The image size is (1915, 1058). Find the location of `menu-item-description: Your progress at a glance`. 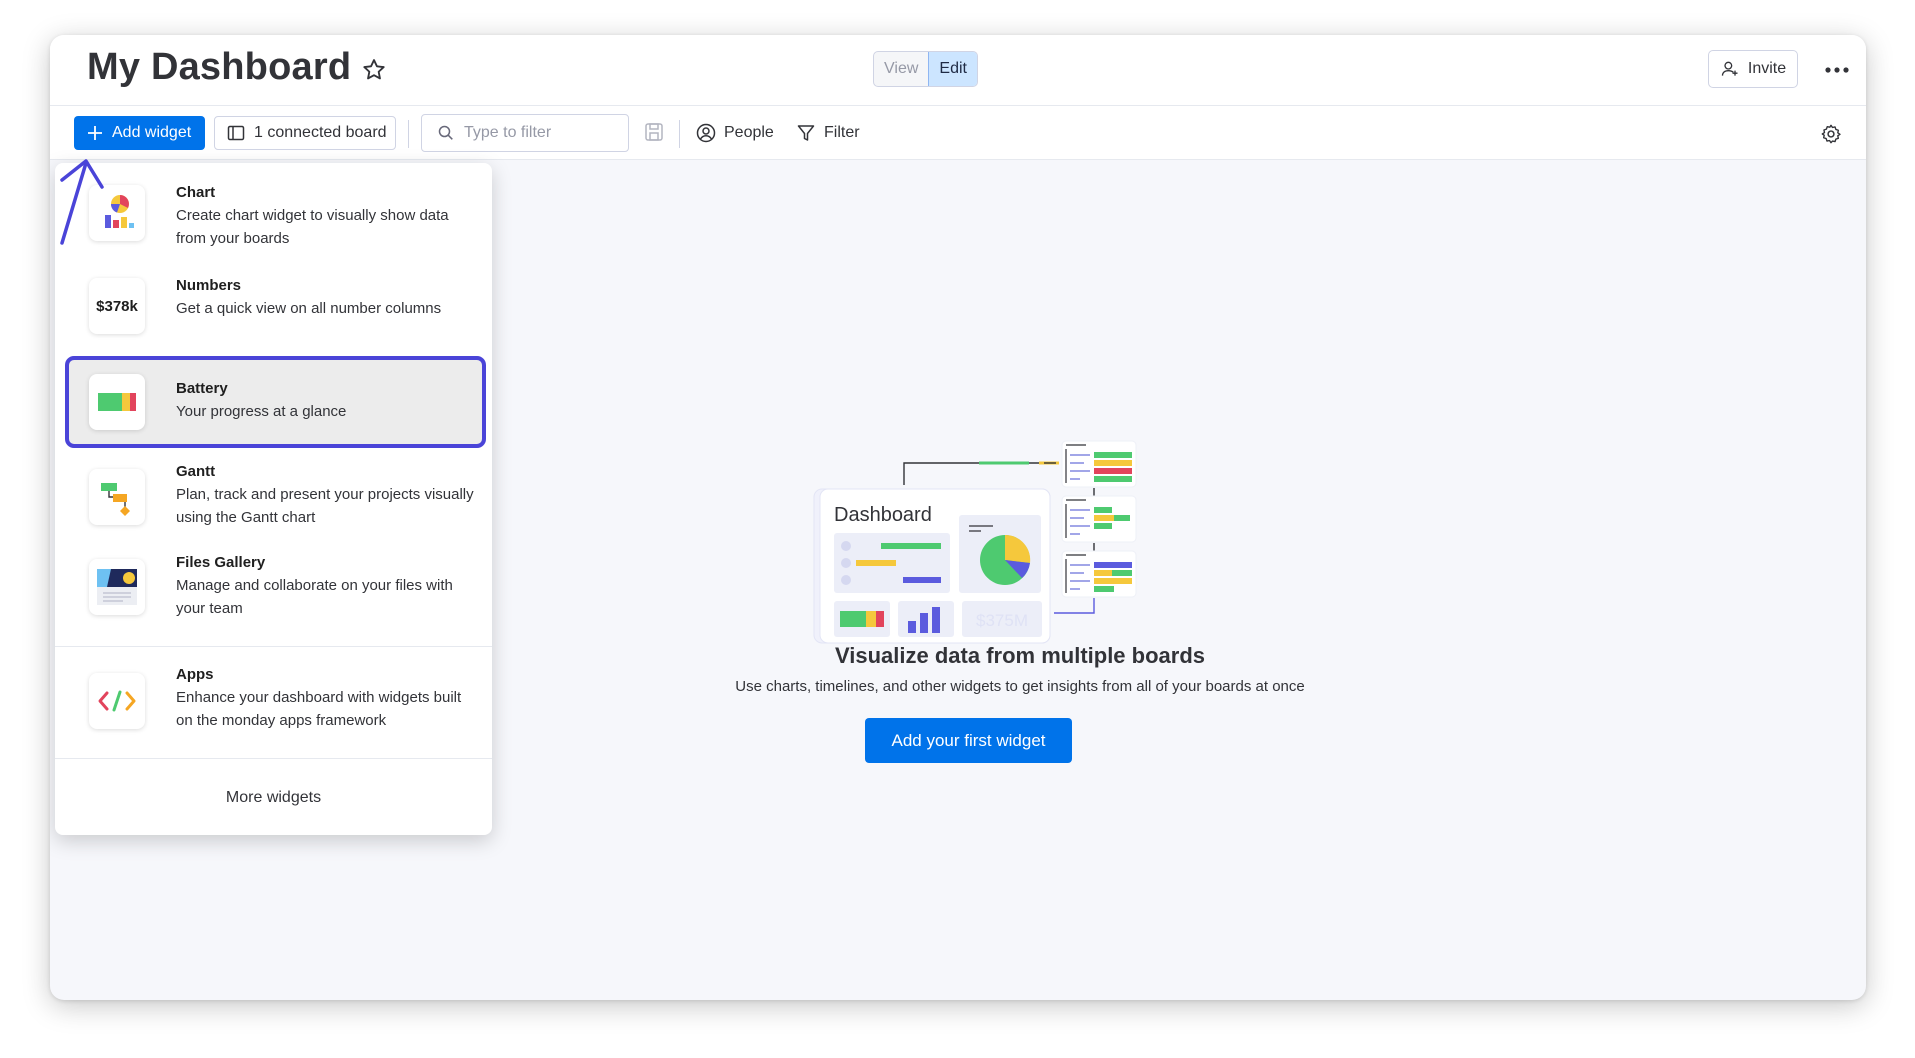

menu-item-description: Your progress at a glance is located at coordinates (261, 411).